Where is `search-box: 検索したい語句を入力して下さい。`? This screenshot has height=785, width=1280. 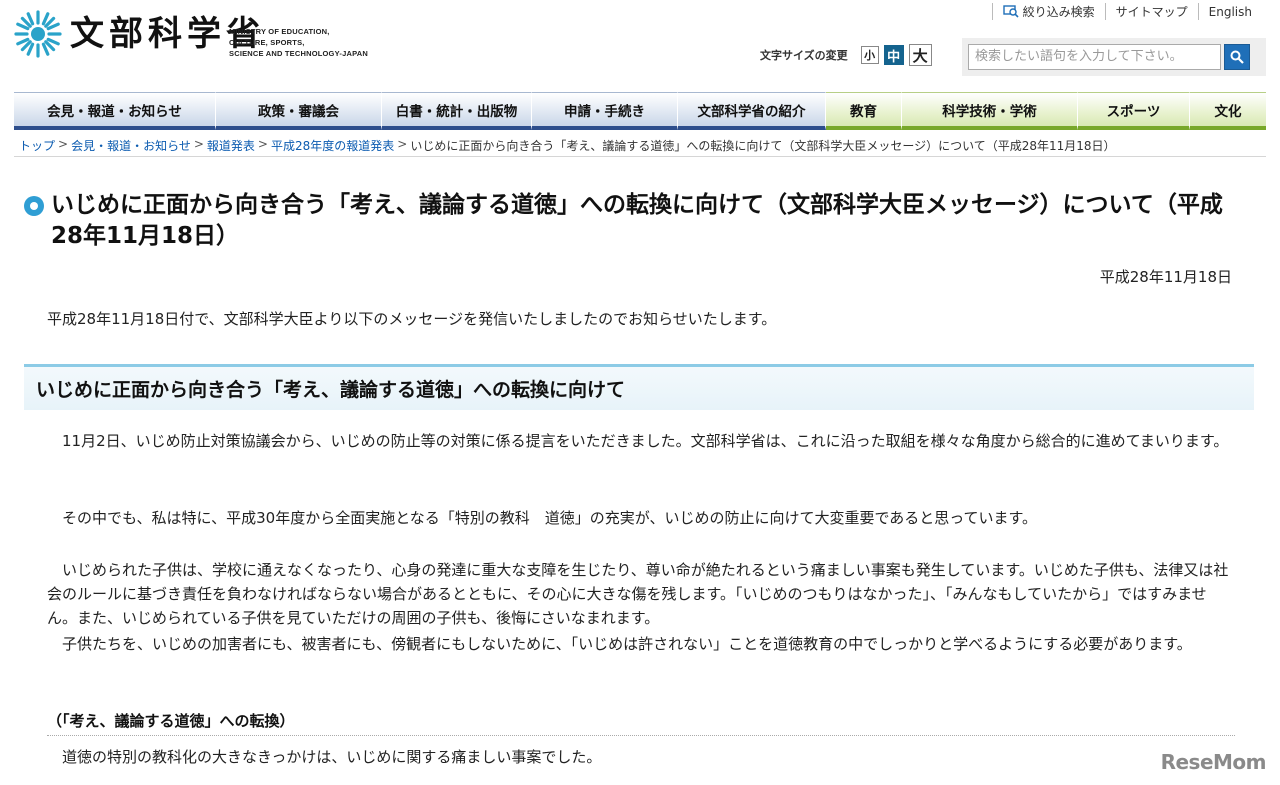 search-box: 検索したい語句を入力して下さい。 is located at coordinates (1114, 57).